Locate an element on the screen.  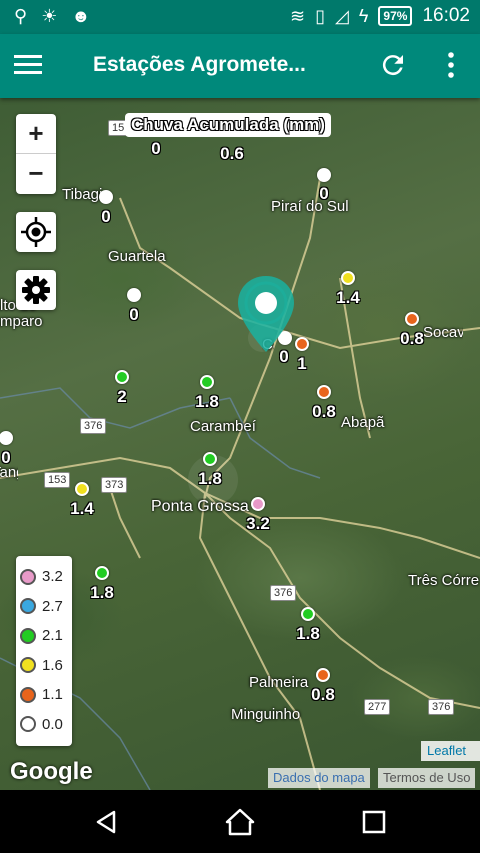
station-value: 2 is located at coordinates (122, 396).